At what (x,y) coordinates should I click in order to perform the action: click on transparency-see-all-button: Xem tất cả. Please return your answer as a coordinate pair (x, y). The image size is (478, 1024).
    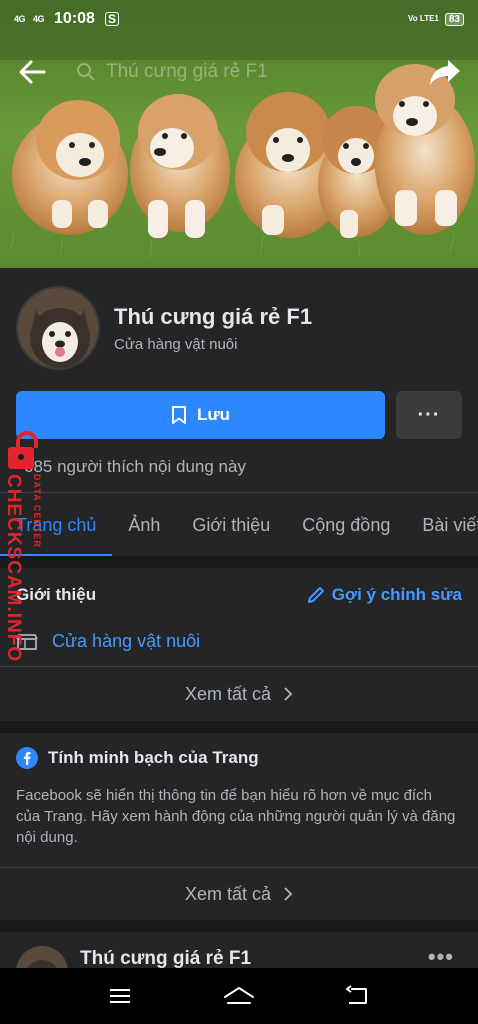
    Looking at the image, I should click on (239, 894).